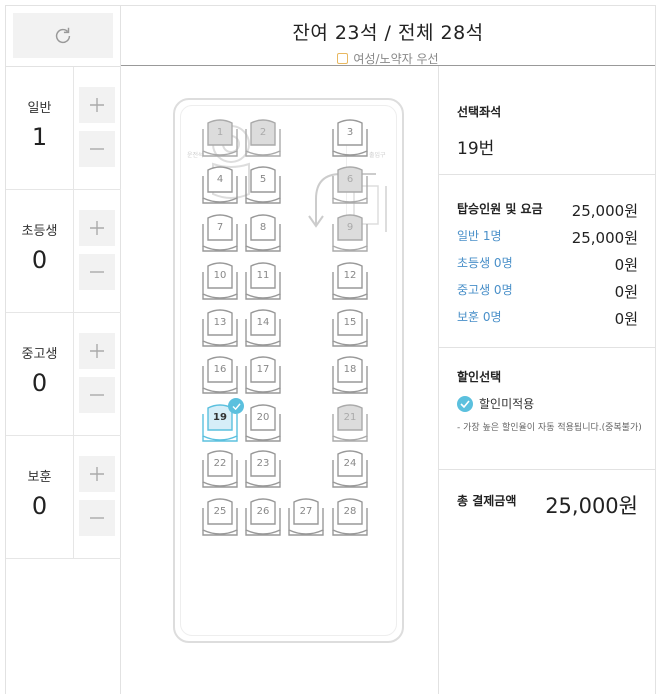 Image resolution: width=661 pixels, height=694 pixels. I want to click on check-icon, so click(465, 403).